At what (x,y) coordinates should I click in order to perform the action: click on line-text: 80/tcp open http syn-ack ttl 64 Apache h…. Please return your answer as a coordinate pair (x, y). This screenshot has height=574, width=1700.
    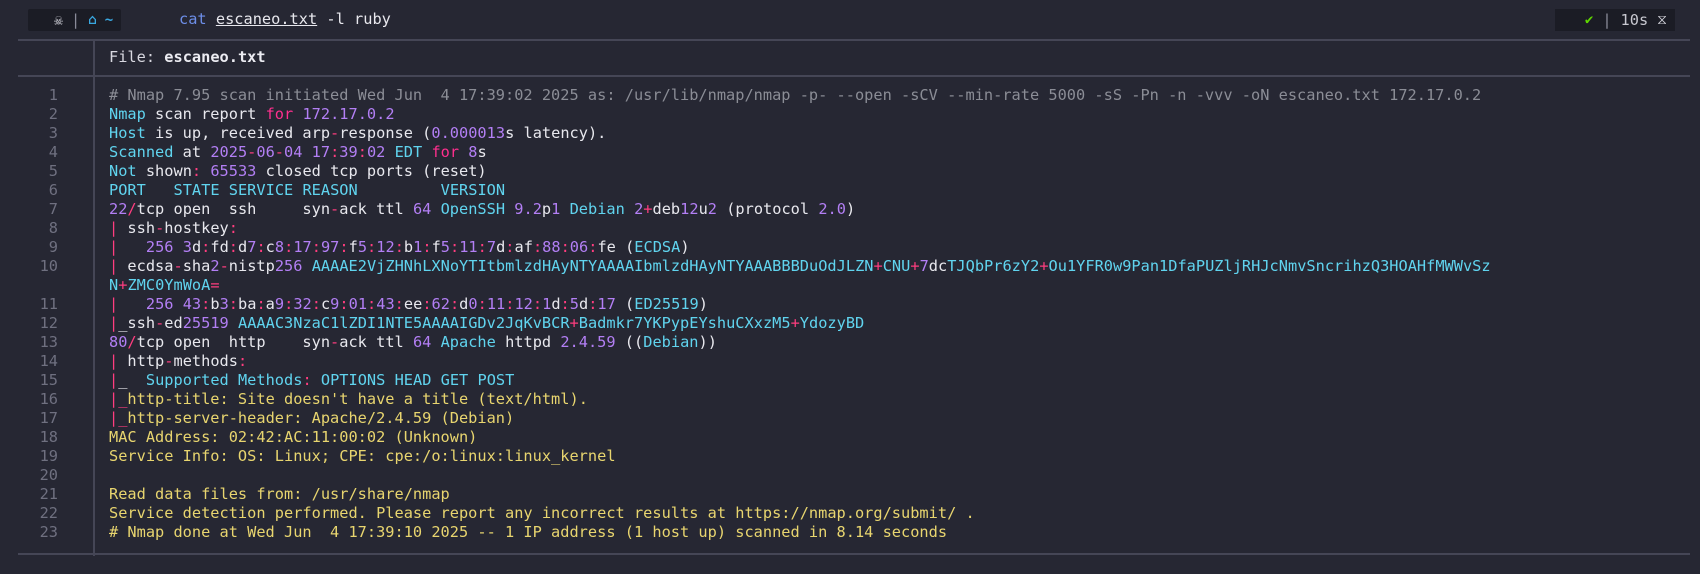
    Looking at the image, I should click on (413, 342).